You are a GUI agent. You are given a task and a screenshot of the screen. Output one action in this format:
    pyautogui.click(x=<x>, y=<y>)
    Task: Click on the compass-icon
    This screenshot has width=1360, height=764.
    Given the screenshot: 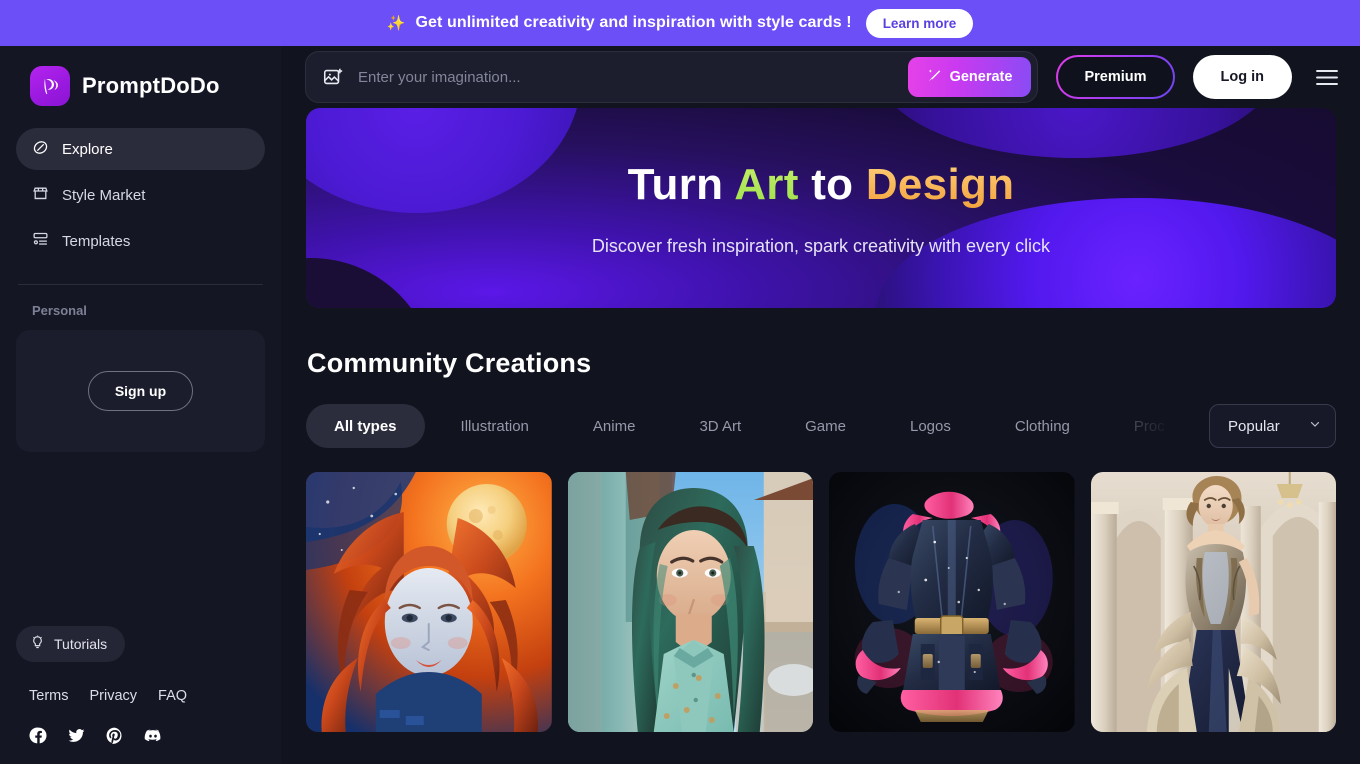 What is the action you would take?
    pyautogui.click(x=40, y=149)
    